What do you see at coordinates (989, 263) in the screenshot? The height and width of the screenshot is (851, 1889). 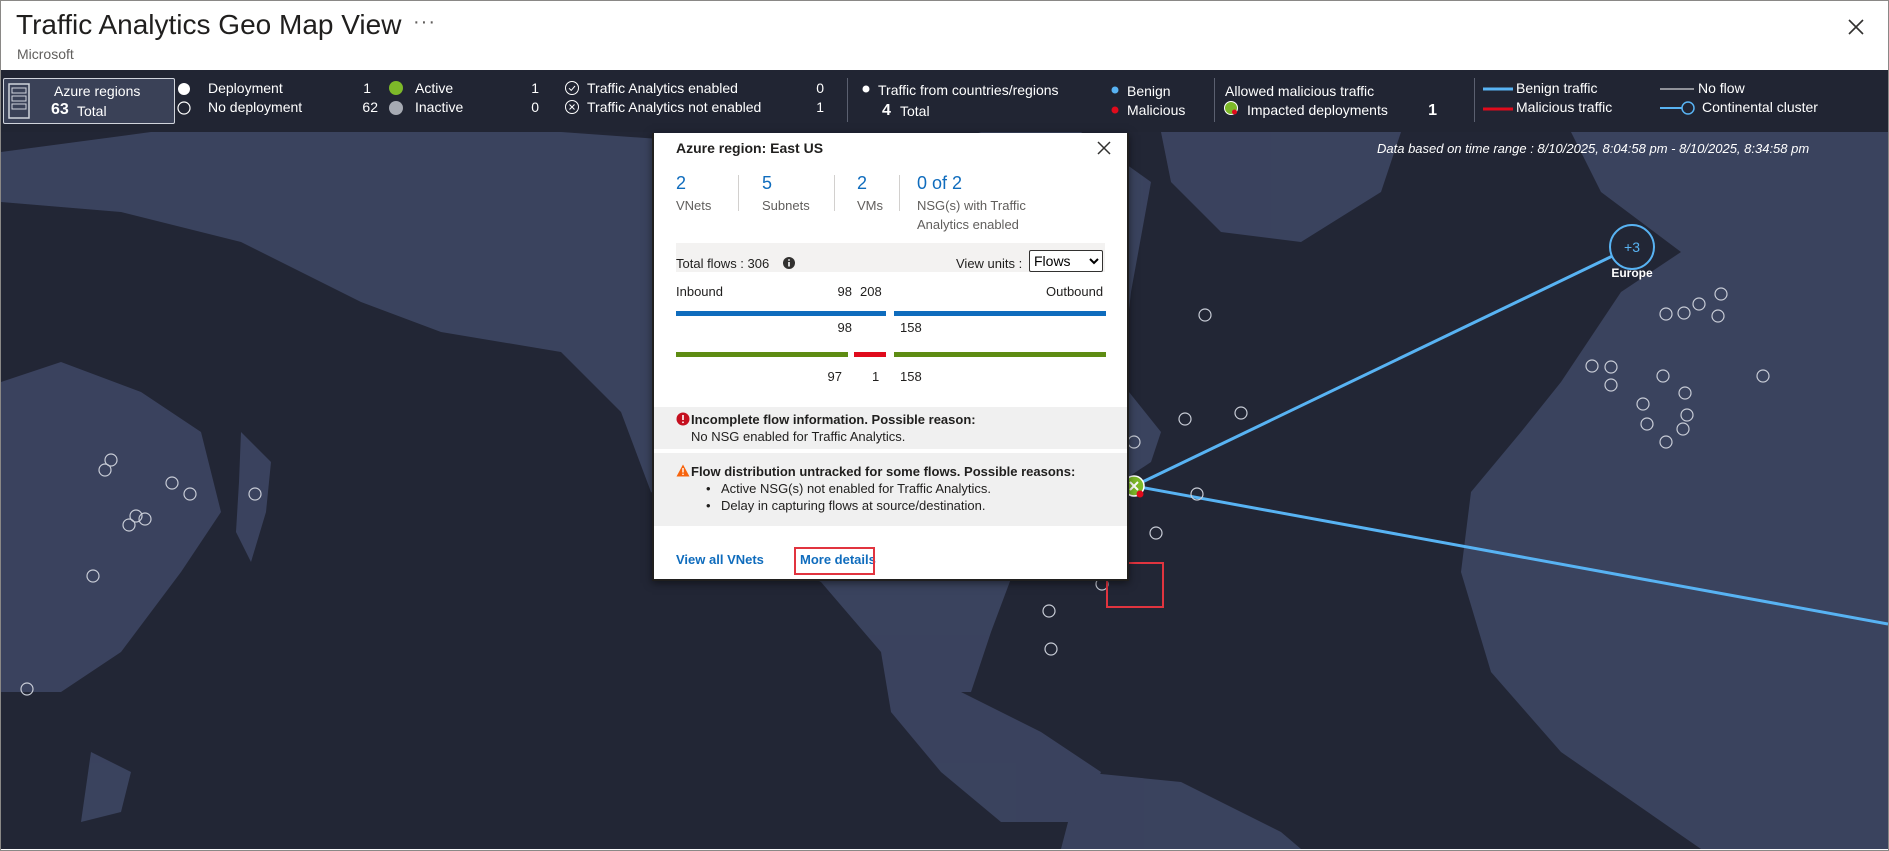 I see `view-units-label: View units :` at bounding box center [989, 263].